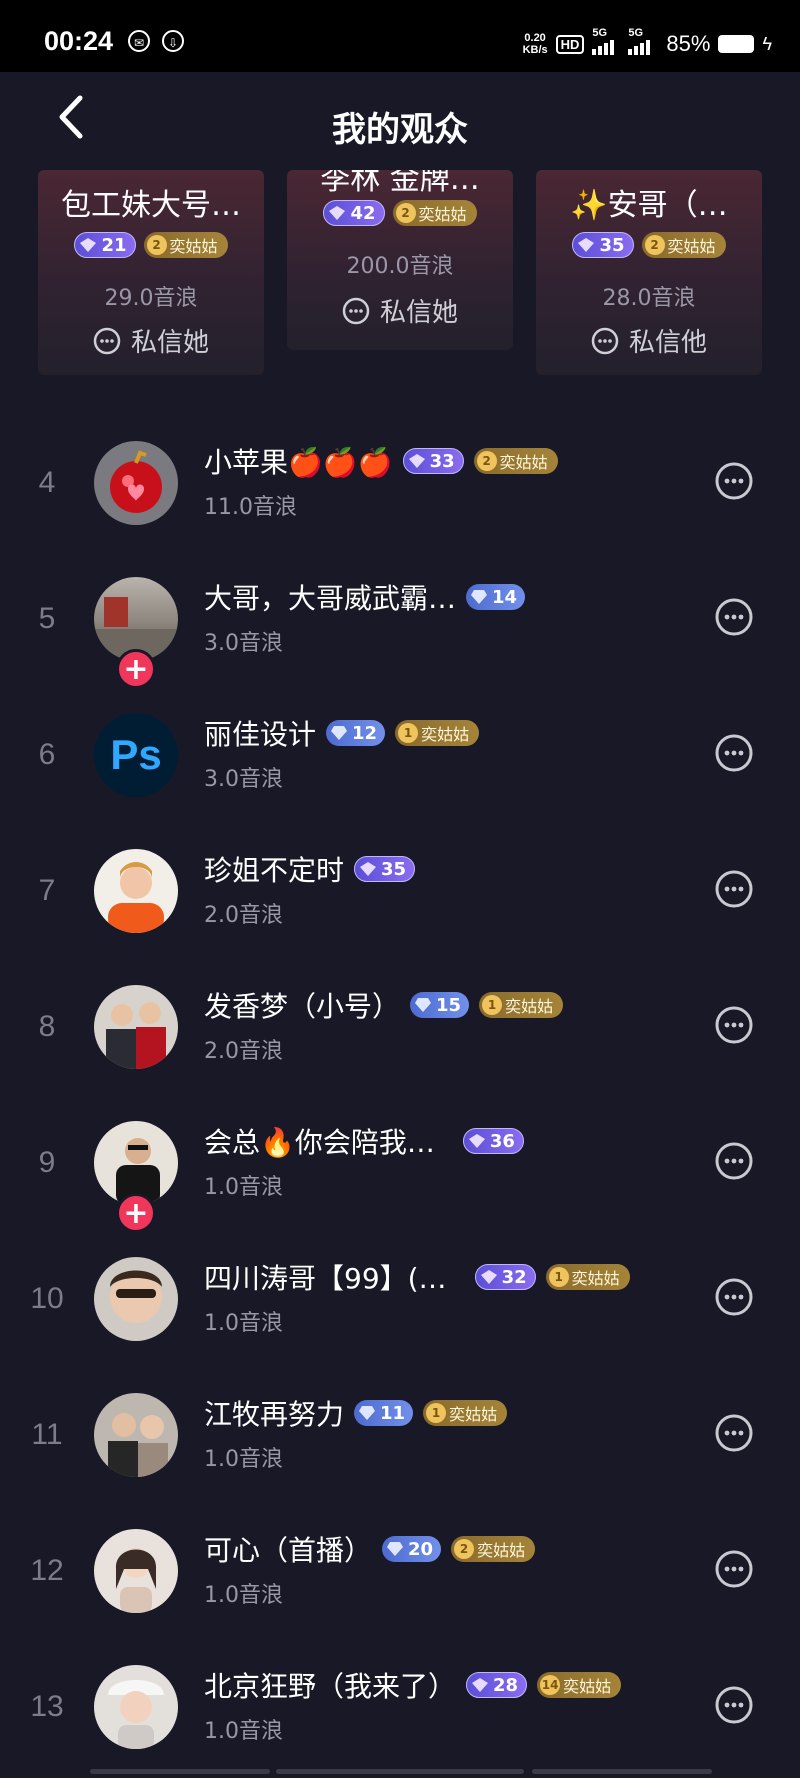 The width and height of the screenshot is (800, 1778). What do you see at coordinates (497, 1685) in the screenshot?
I see `level-badge: 28` at bounding box center [497, 1685].